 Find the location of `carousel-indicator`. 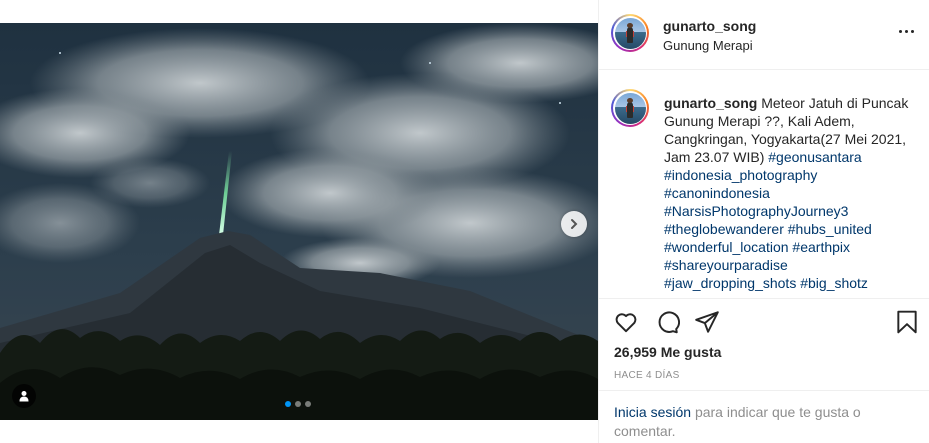

carousel-indicator is located at coordinates (298, 404).